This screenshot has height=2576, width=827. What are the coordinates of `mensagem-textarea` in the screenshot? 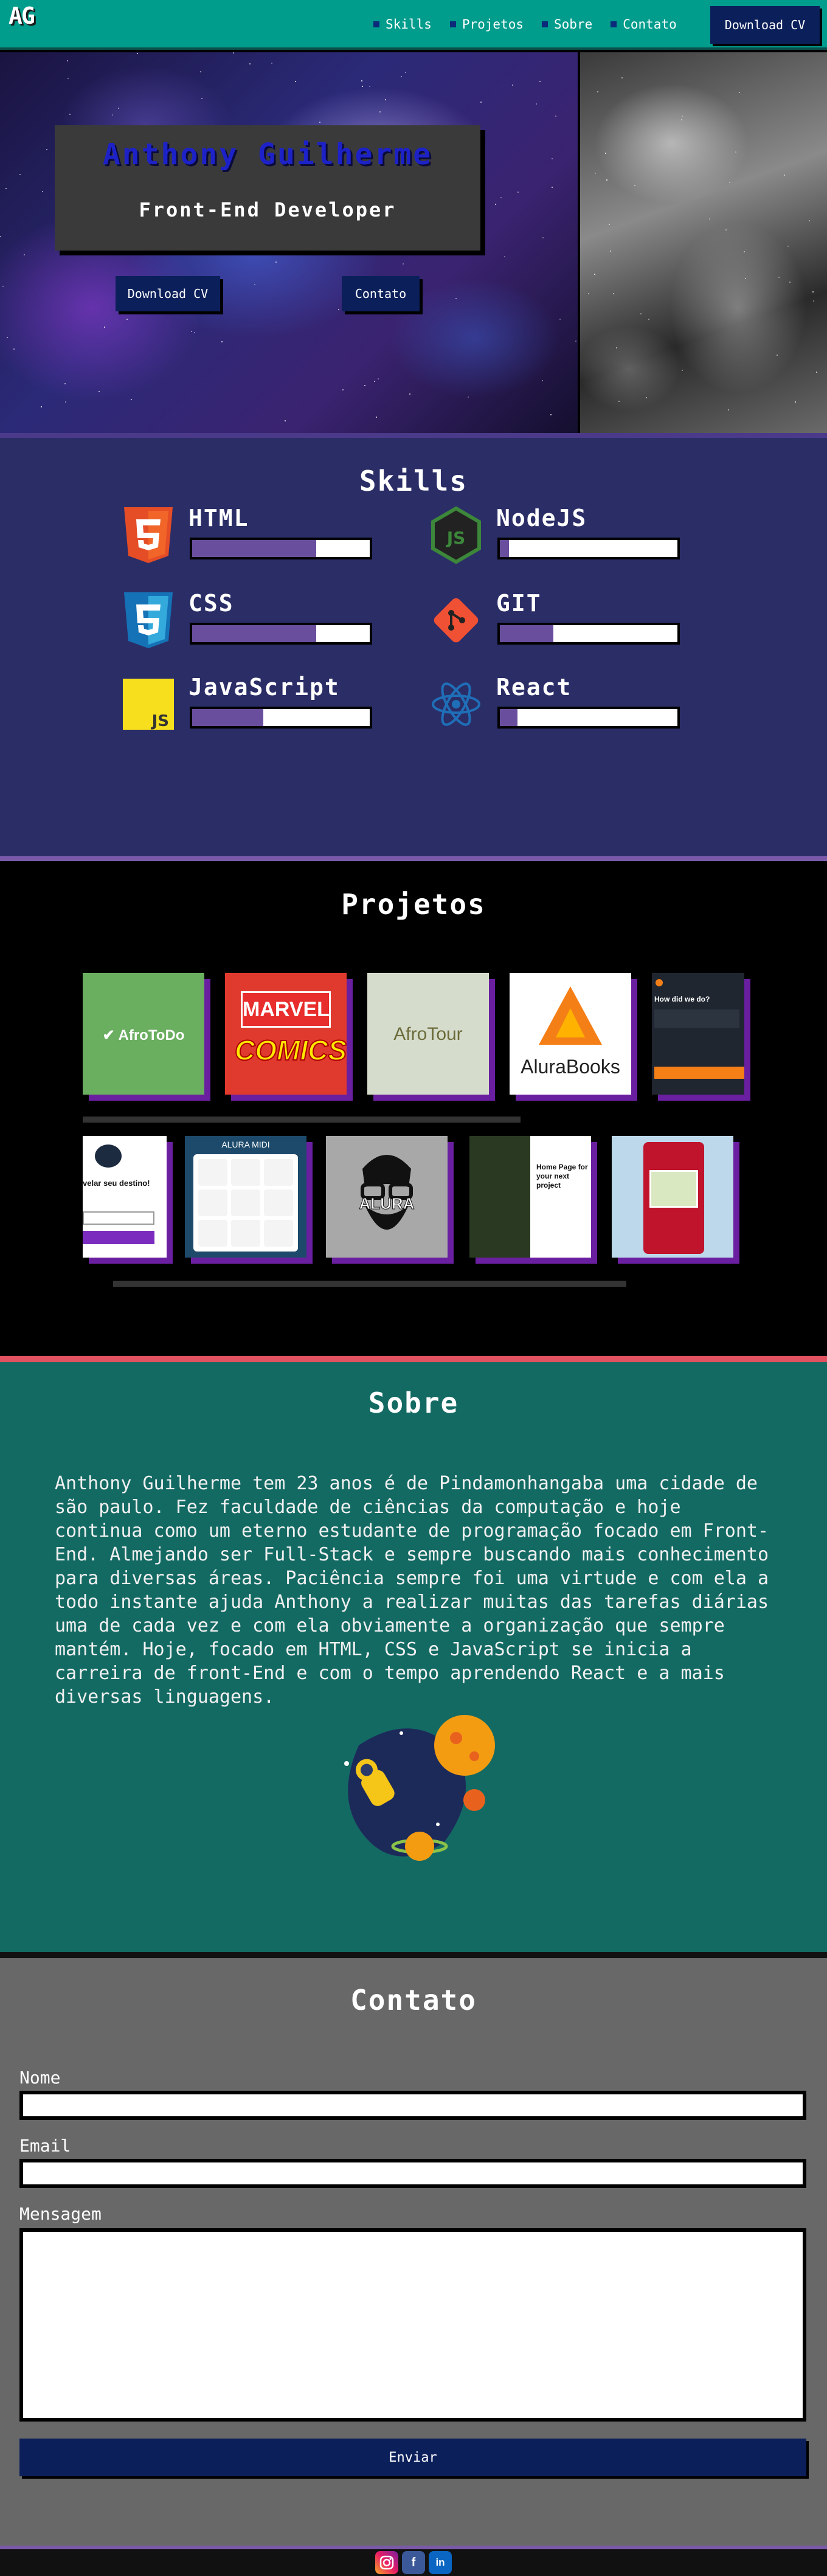 It's located at (412, 2325).